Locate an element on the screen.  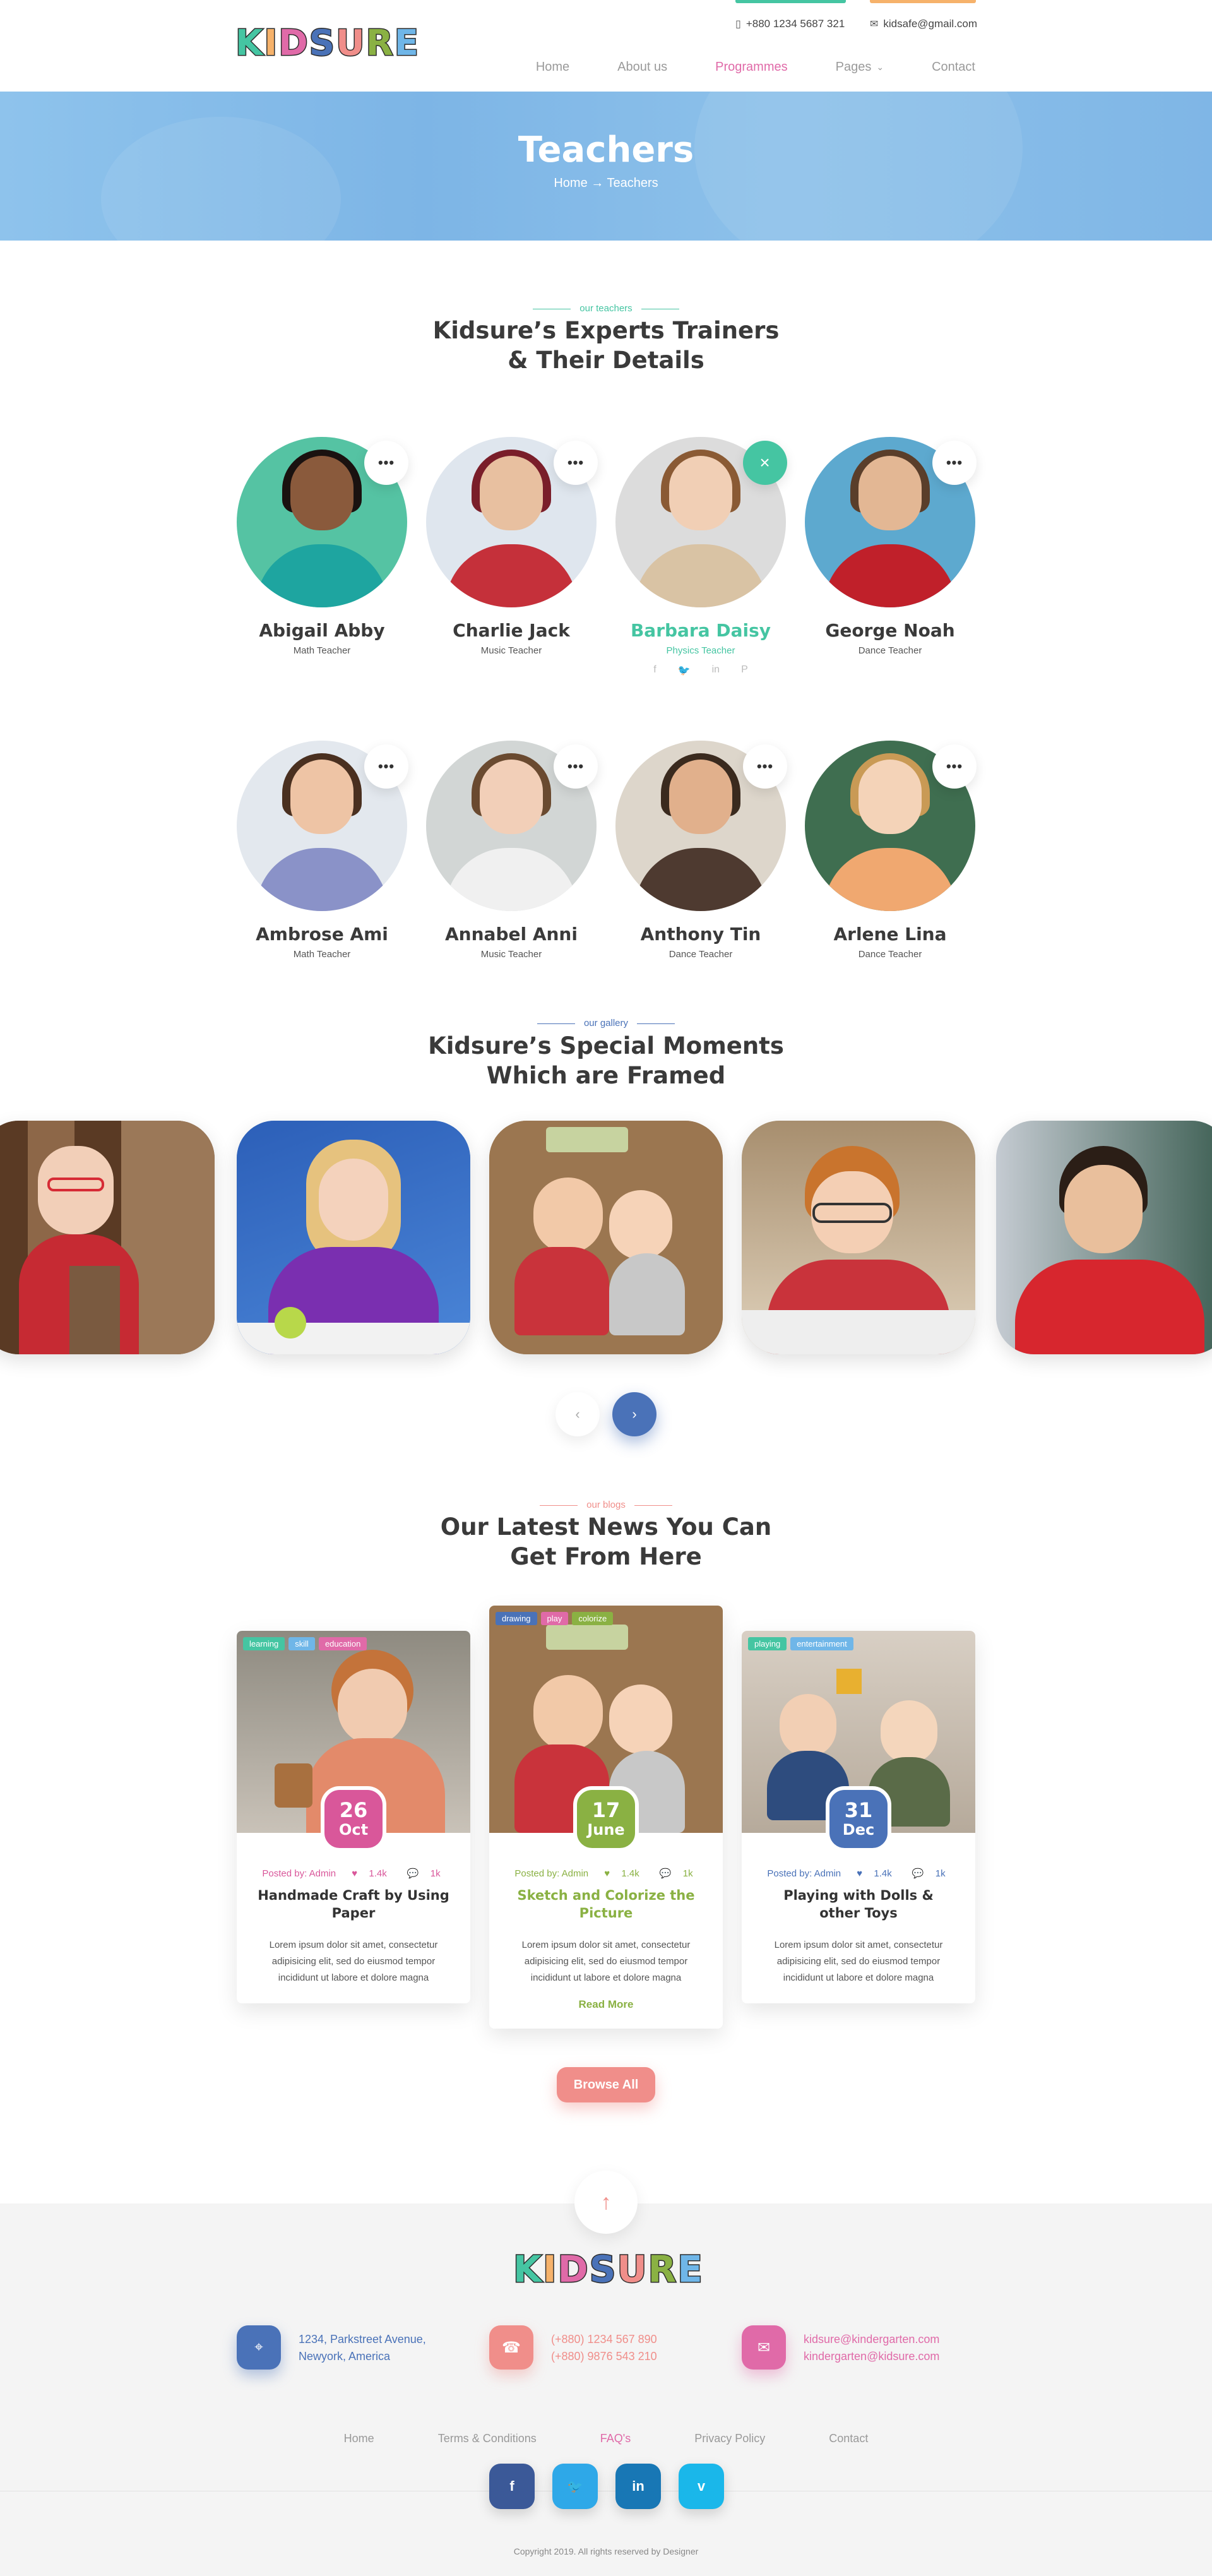
footer-logo: KIDSURE is located at coordinates (608, 2269).